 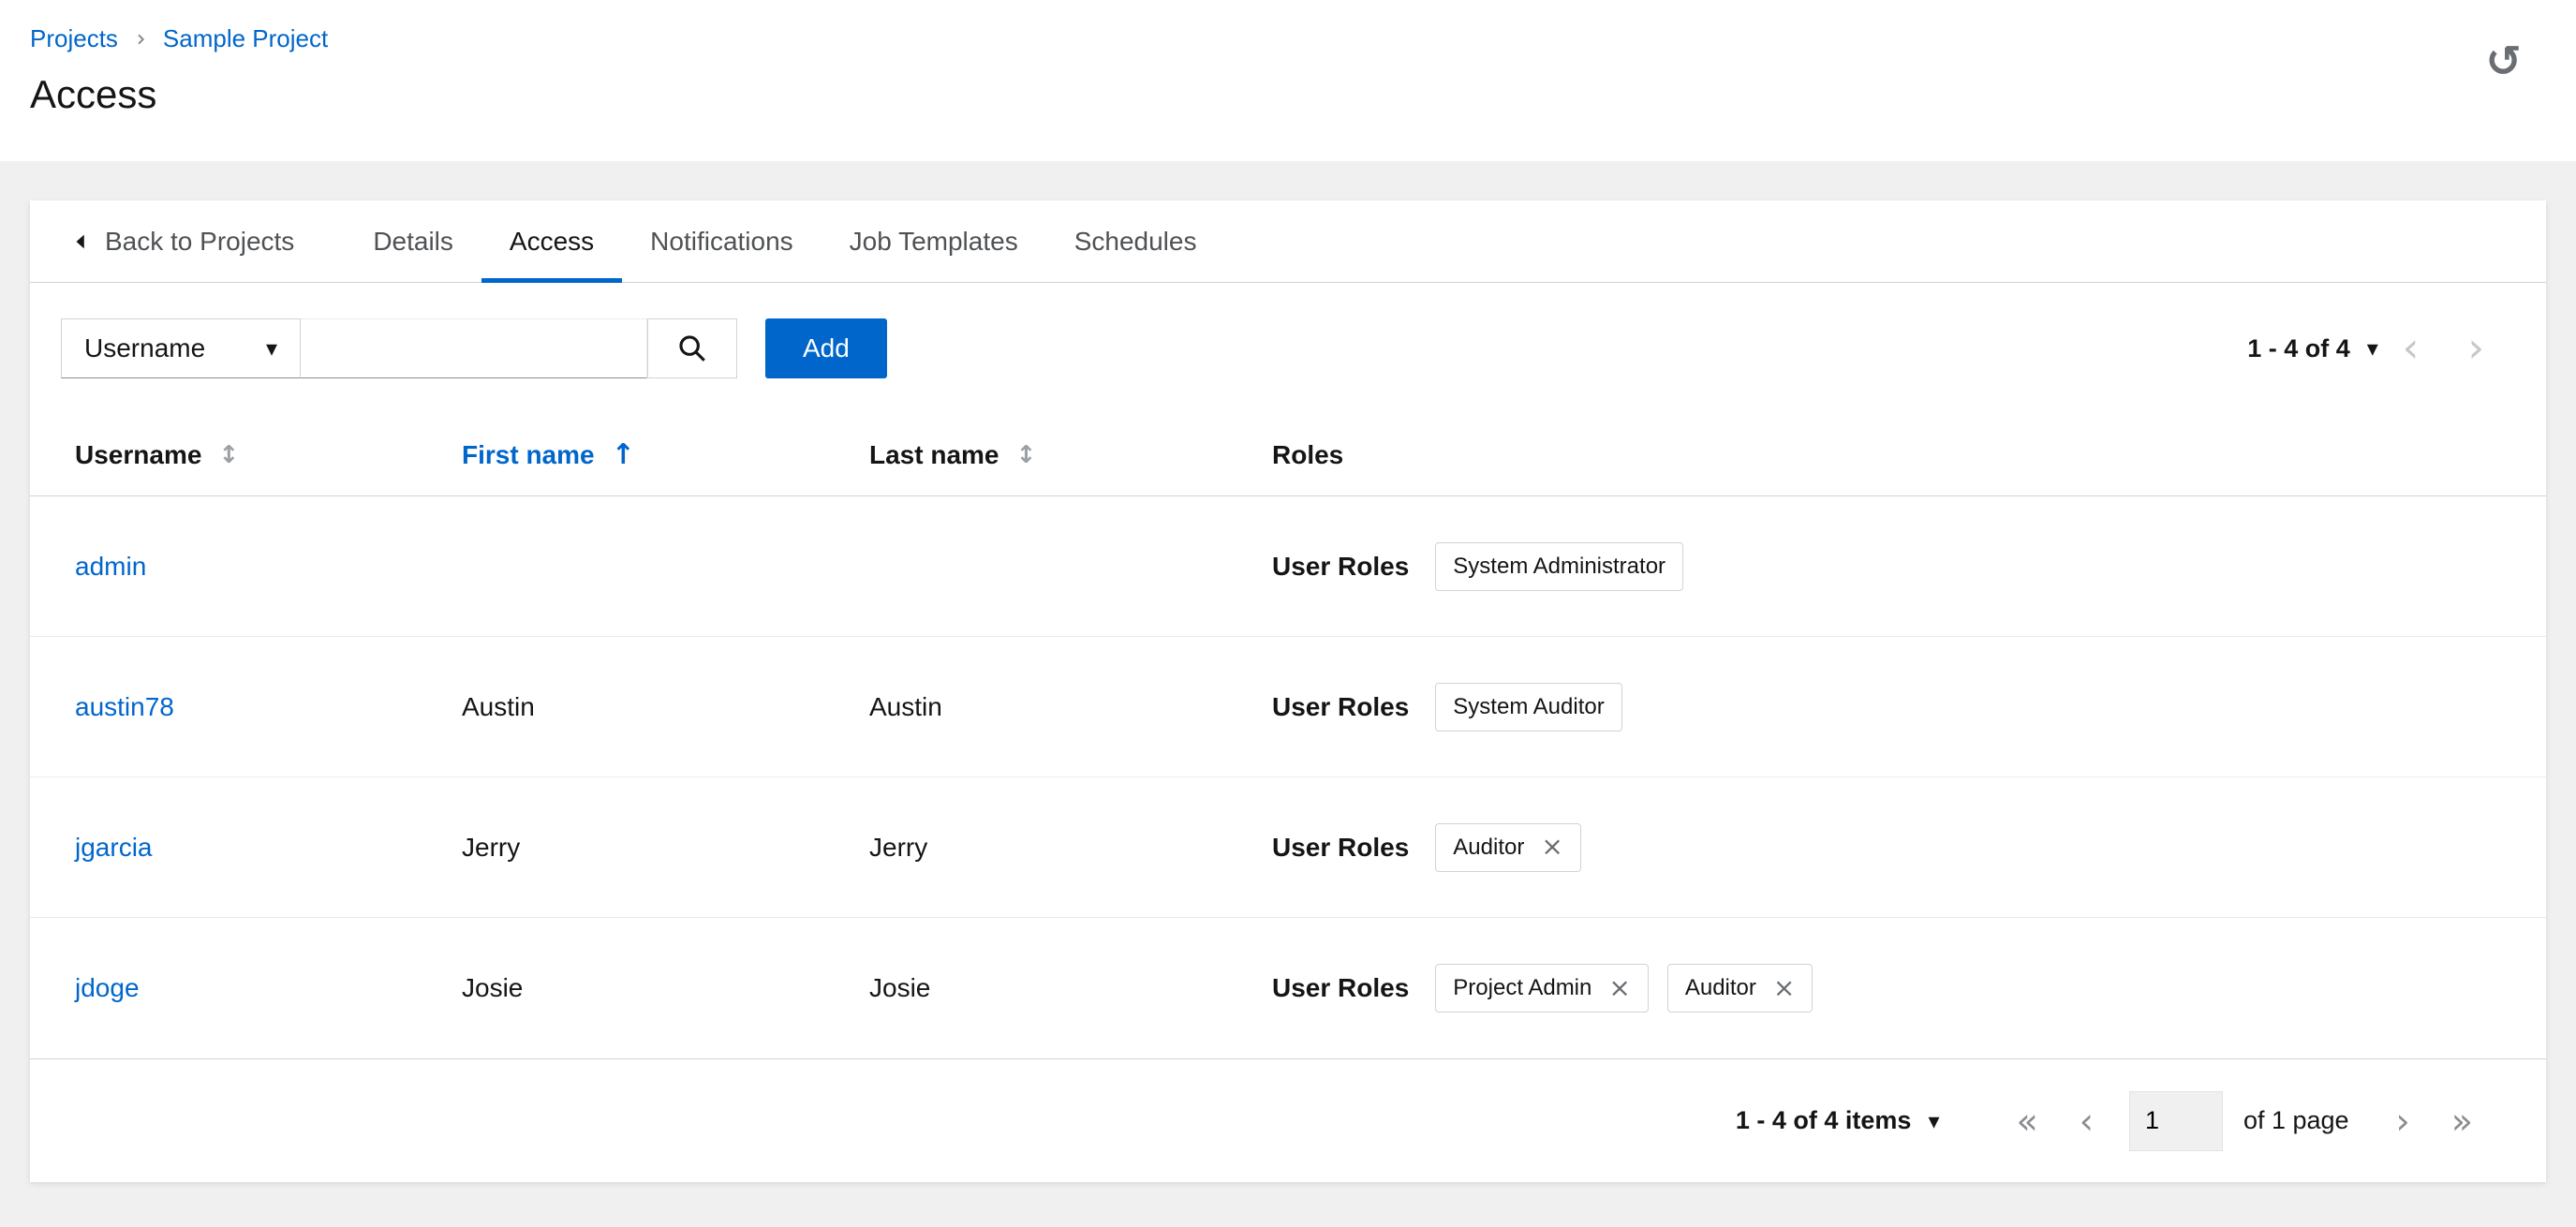 What do you see at coordinates (1887, 707) in the screenshot?
I see `roles-cell: User Roles System Auditor` at bounding box center [1887, 707].